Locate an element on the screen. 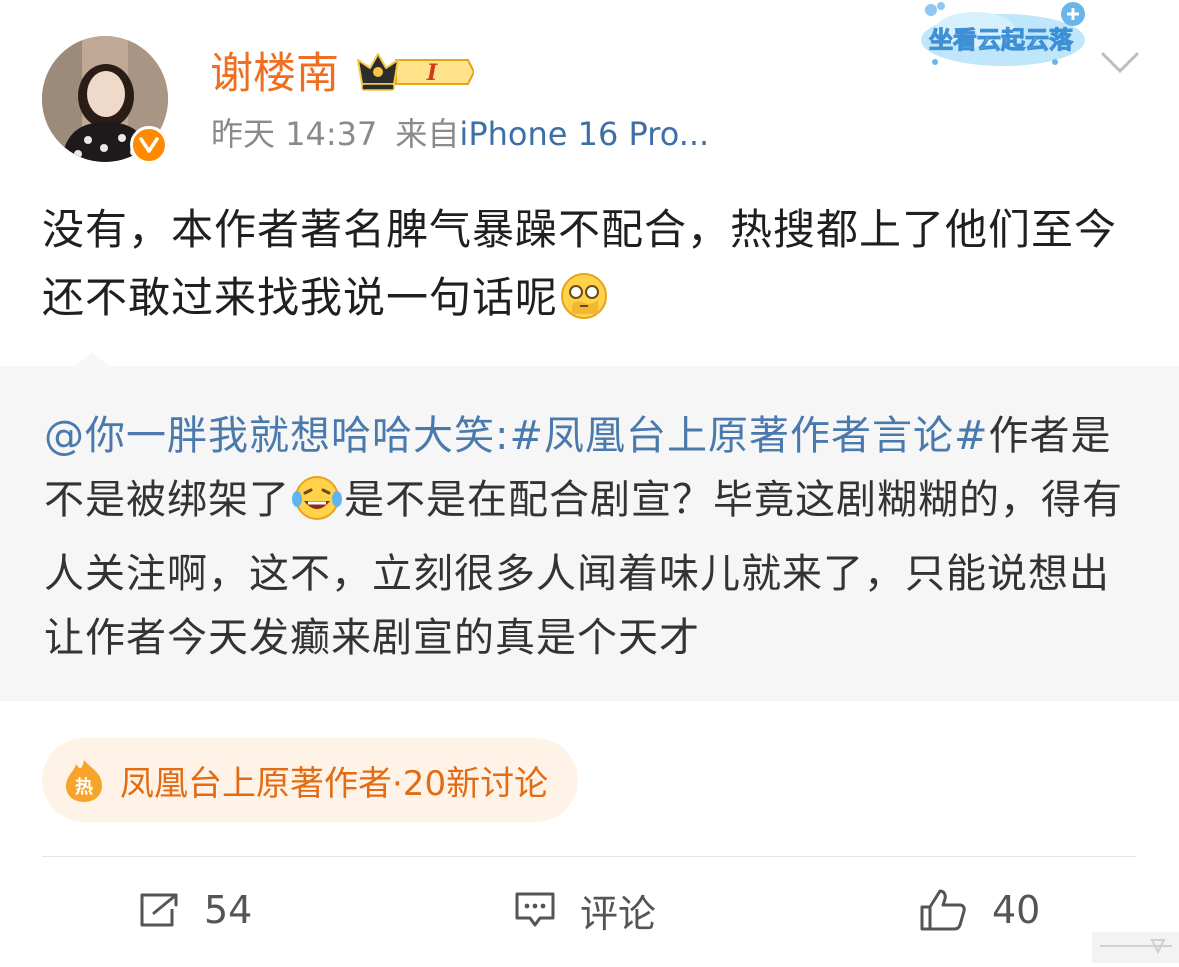 The width and height of the screenshot is (1179, 967). mention-colon: : is located at coordinates (502, 436).